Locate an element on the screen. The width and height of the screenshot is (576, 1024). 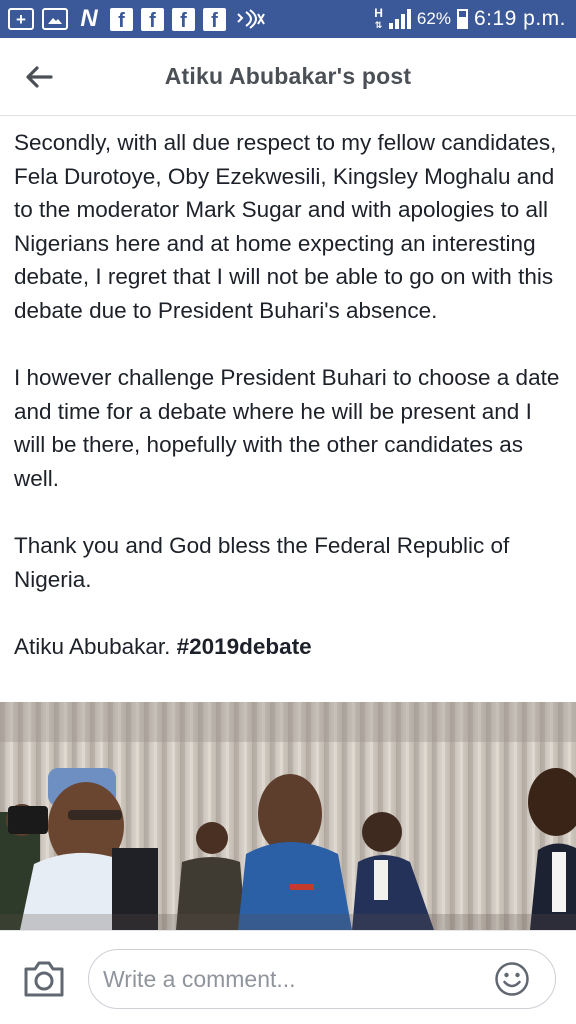
hashtag-link: #2019debate is located at coordinates (244, 646).